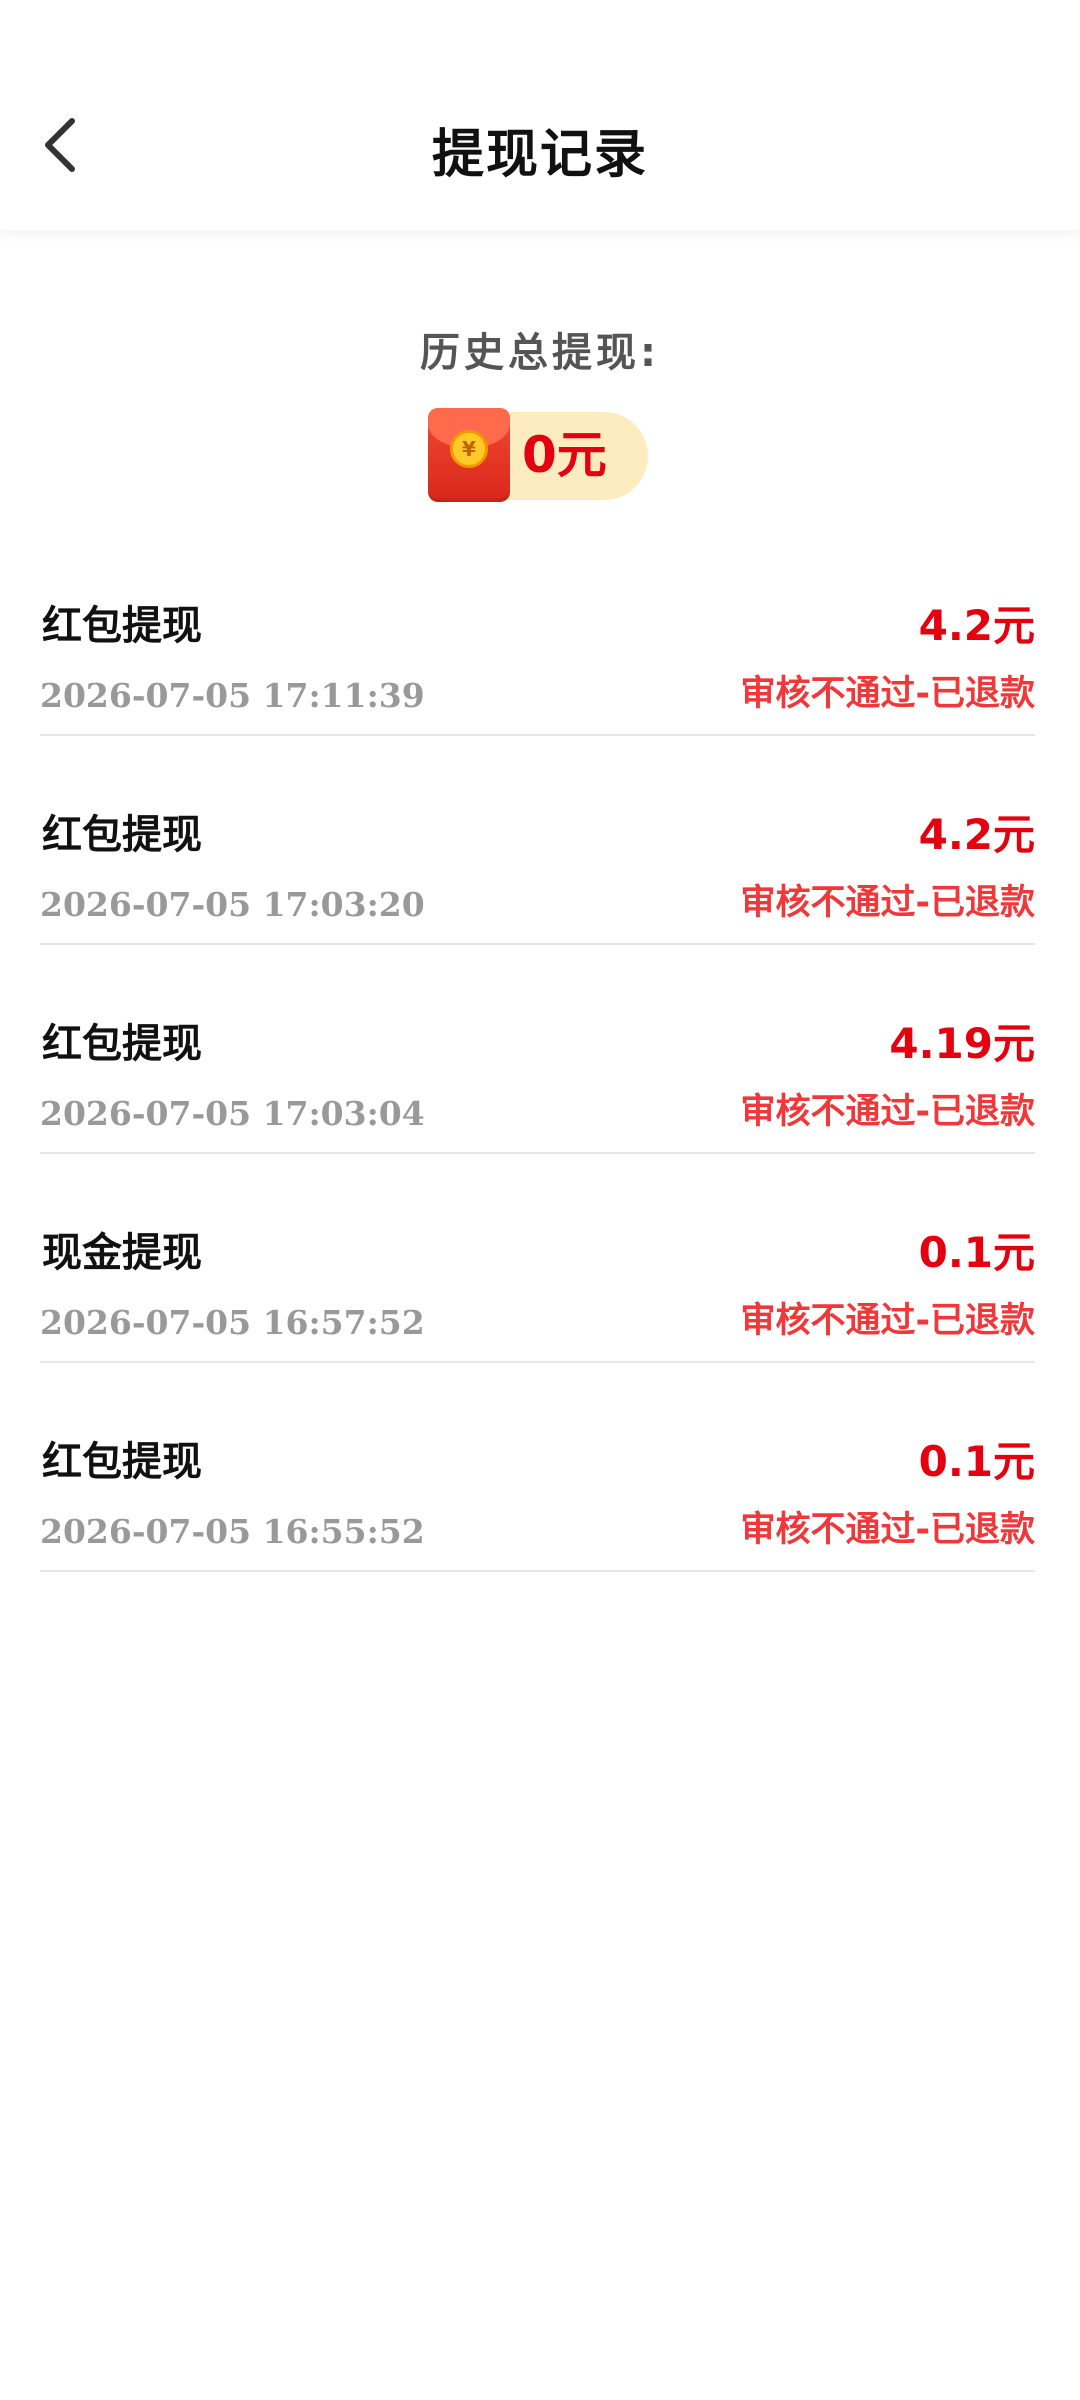 The image size is (1080, 2400). What do you see at coordinates (537, 913) in the screenshot?
I see `withdrawal-record: 红包提现 4.2元 2026-07-05 17:03:20 审核不通过-已退款` at bounding box center [537, 913].